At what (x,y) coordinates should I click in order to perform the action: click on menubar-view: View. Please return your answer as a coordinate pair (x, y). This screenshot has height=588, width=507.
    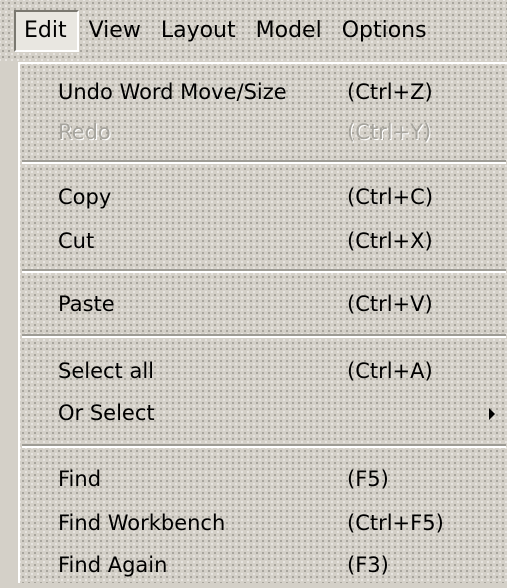
    Looking at the image, I should click on (116, 31).